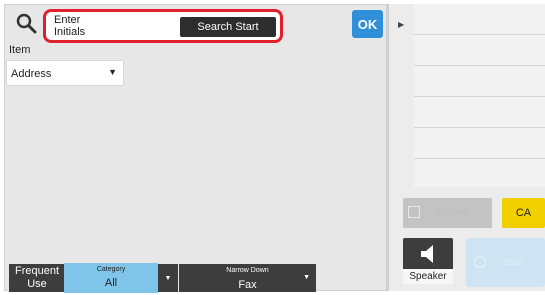 The height and width of the screenshot is (295, 545). Describe the element at coordinates (247, 270) in the screenshot. I see `narrow-down-caption: Narrow Down` at that location.